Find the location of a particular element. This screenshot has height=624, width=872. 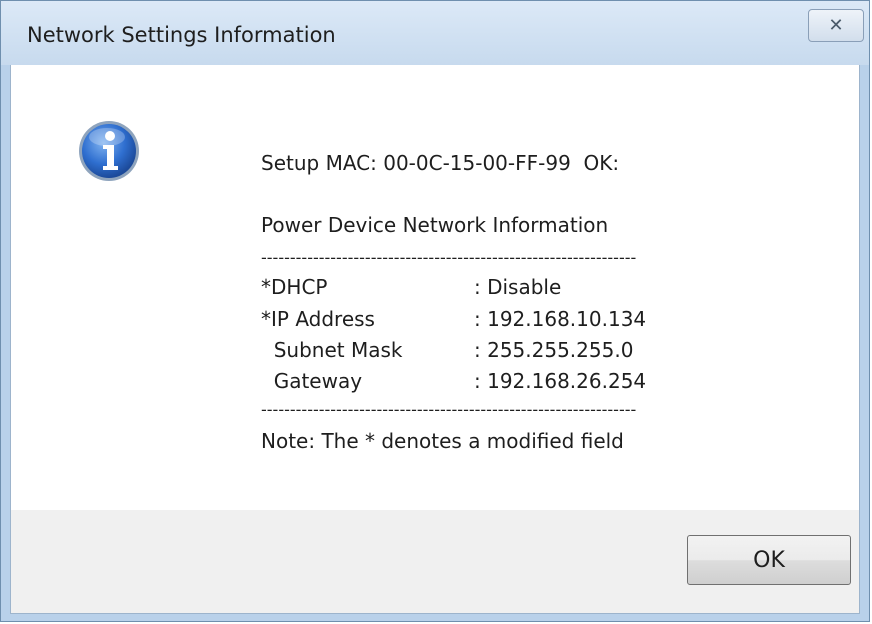

ip-address-label: *IP Address is located at coordinates (318, 319).